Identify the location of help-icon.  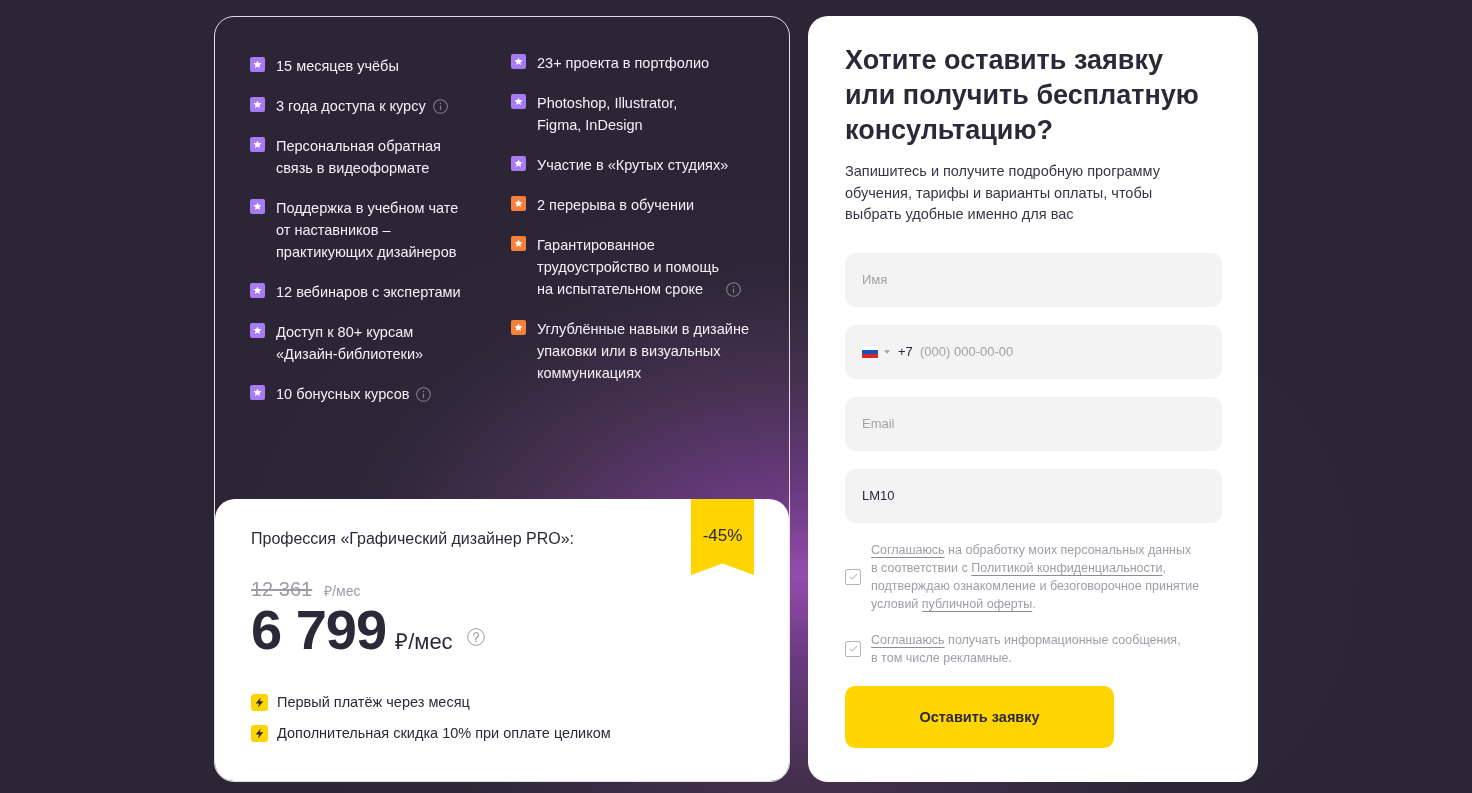
(475, 637).